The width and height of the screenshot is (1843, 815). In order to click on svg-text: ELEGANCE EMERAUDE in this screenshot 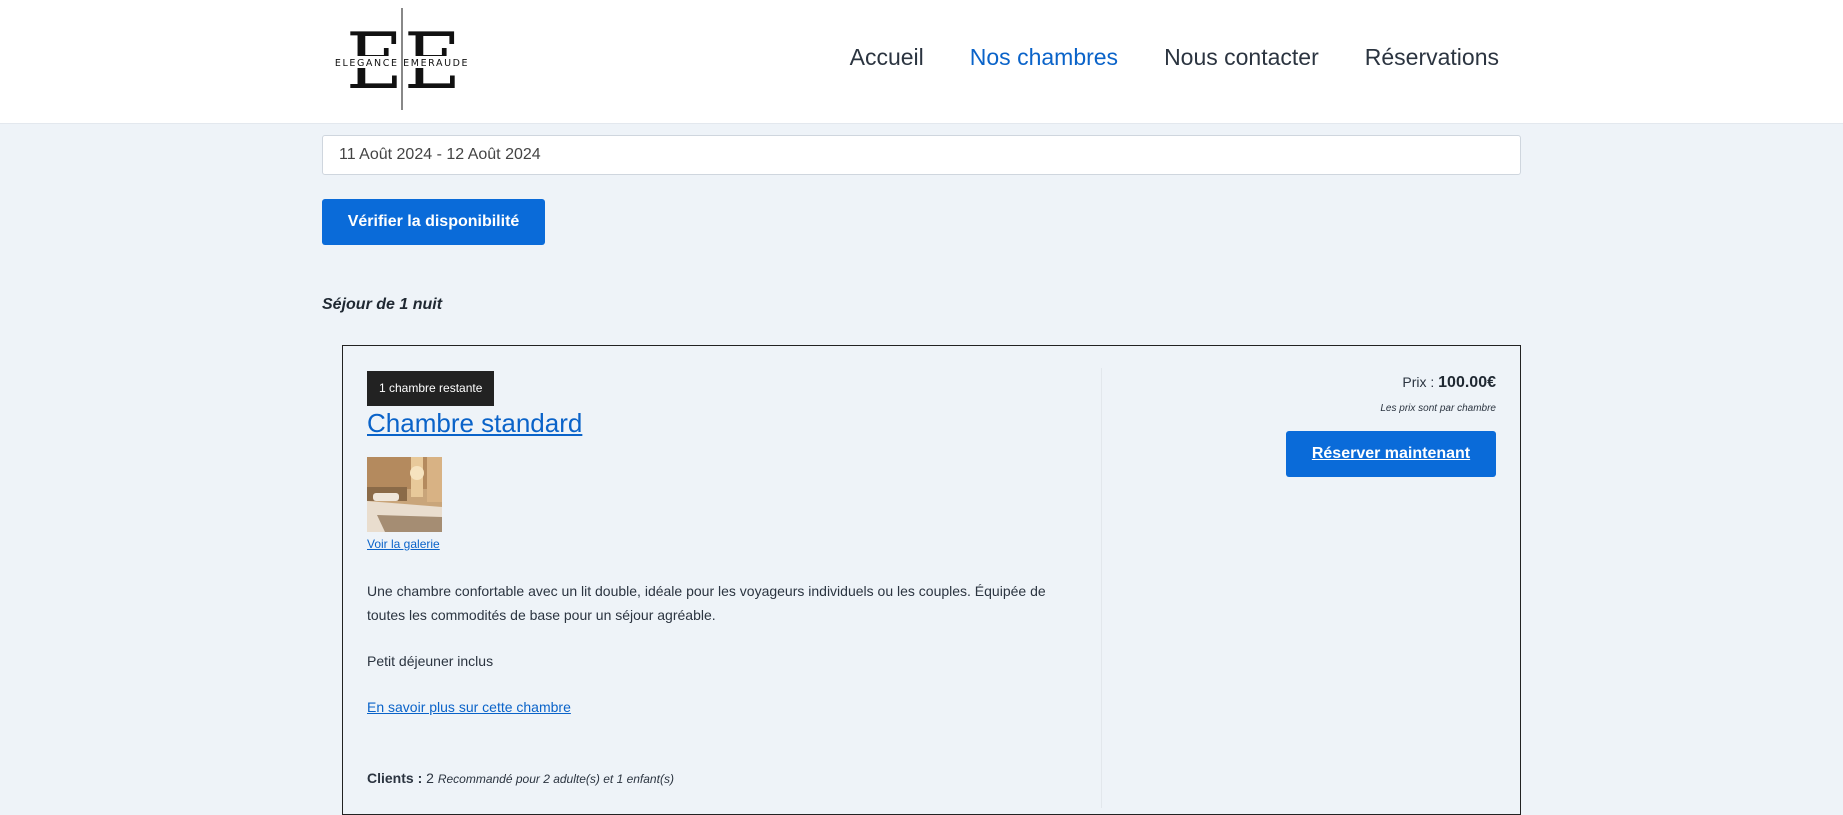, I will do `click(402, 63)`.